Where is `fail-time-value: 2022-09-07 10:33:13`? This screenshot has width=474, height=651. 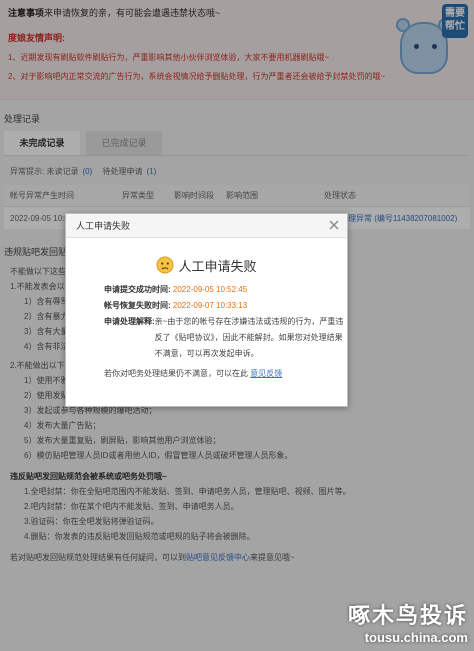 fail-time-value: 2022-09-07 10:33:13 is located at coordinates (210, 305).